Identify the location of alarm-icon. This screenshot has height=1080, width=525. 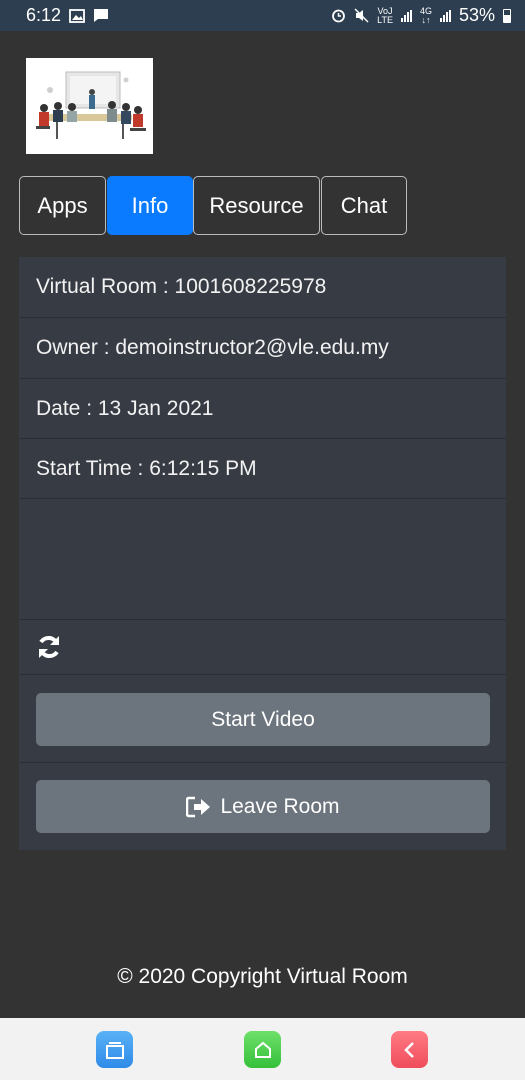
(339, 16).